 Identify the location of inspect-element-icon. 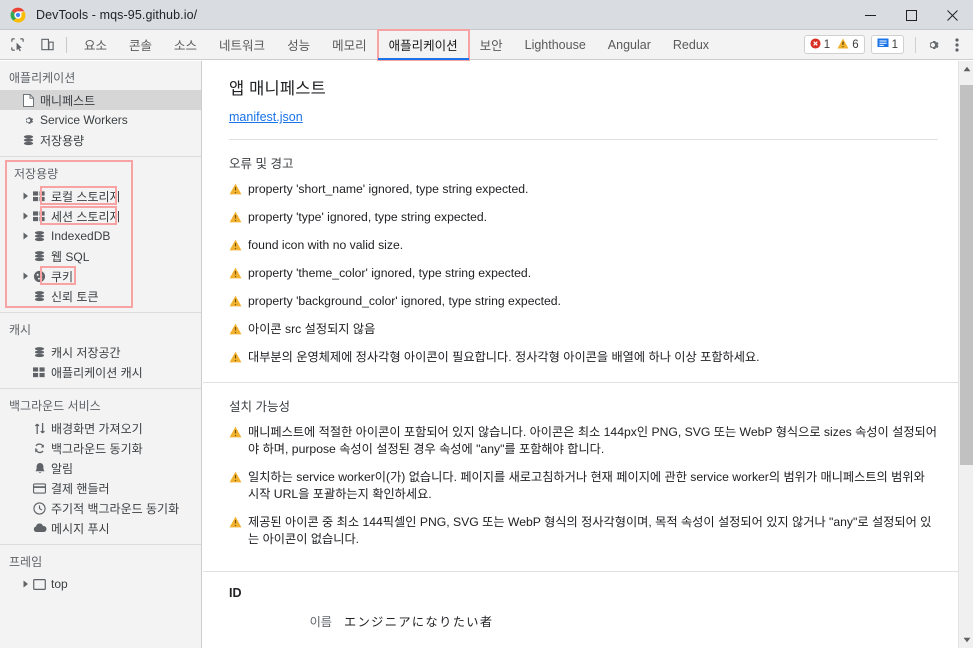
(17, 45).